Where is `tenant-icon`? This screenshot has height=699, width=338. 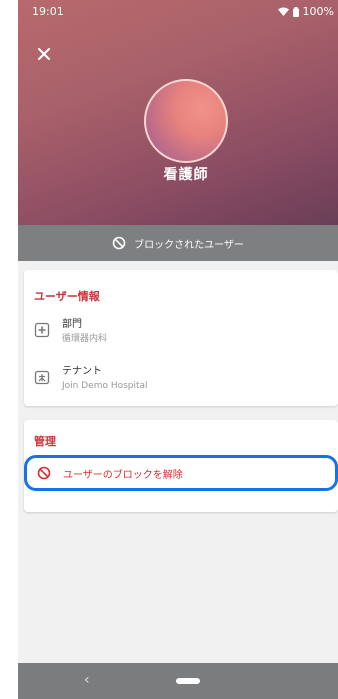 tenant-icon is located at coordinates (42, 377).